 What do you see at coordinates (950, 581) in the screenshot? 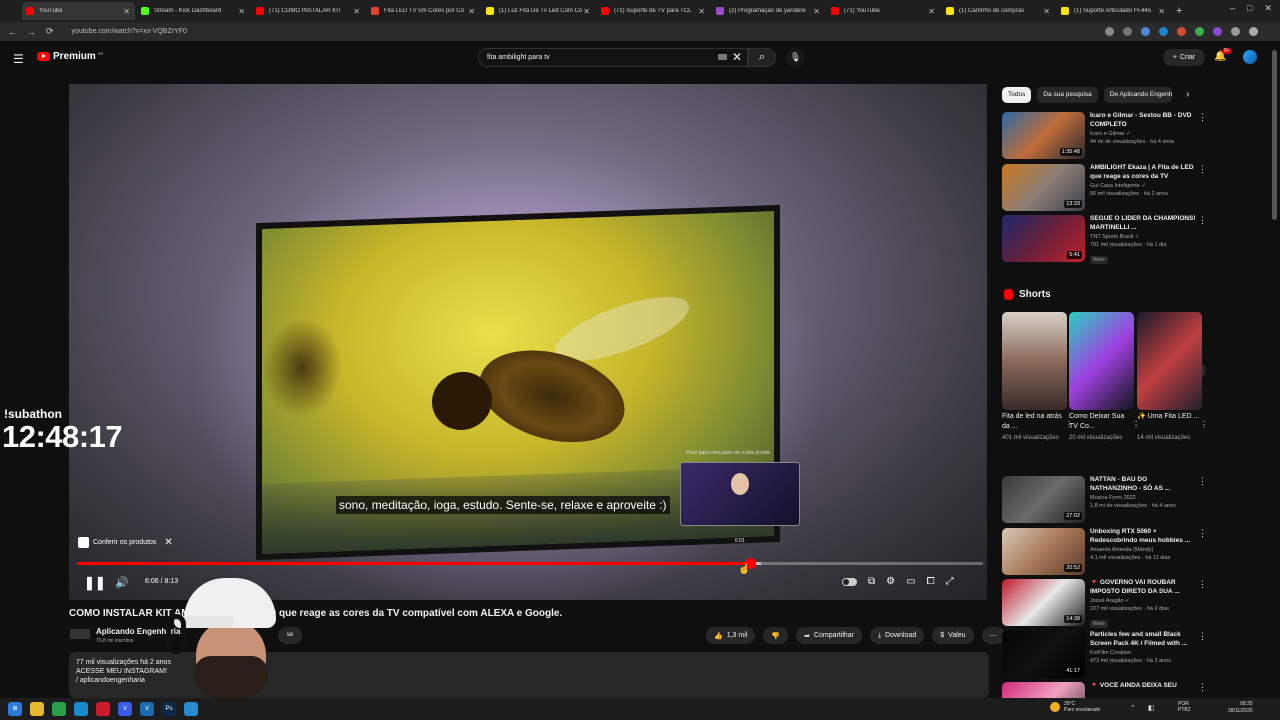
I see `fullscreen-icon: ⤢` at bounding box center [950, 581].